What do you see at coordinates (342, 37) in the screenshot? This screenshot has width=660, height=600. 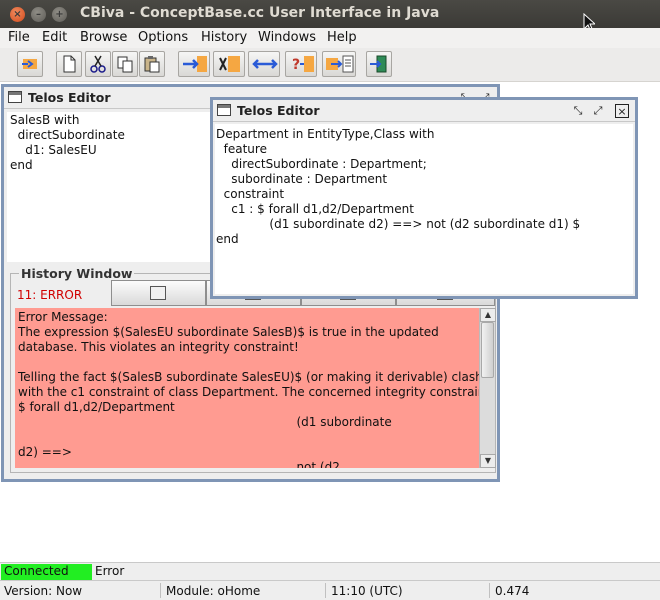 I see `menu-help: Help` at bounding box center [342, 37].